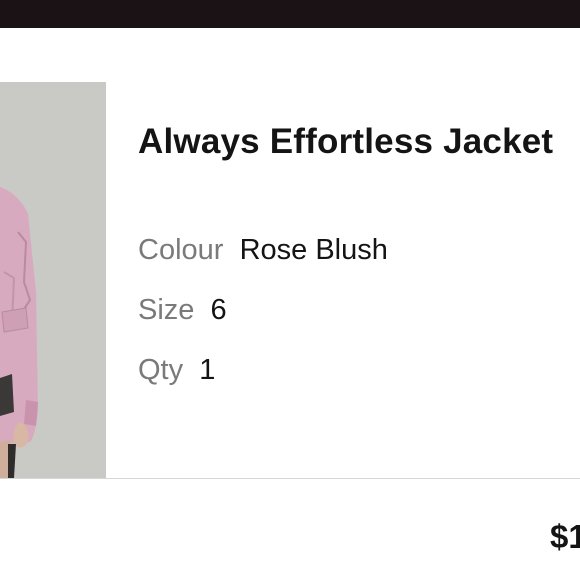 This screenshot has height=580, width=580. I want to click on qty-row: Qty 1, so click(176, 370).